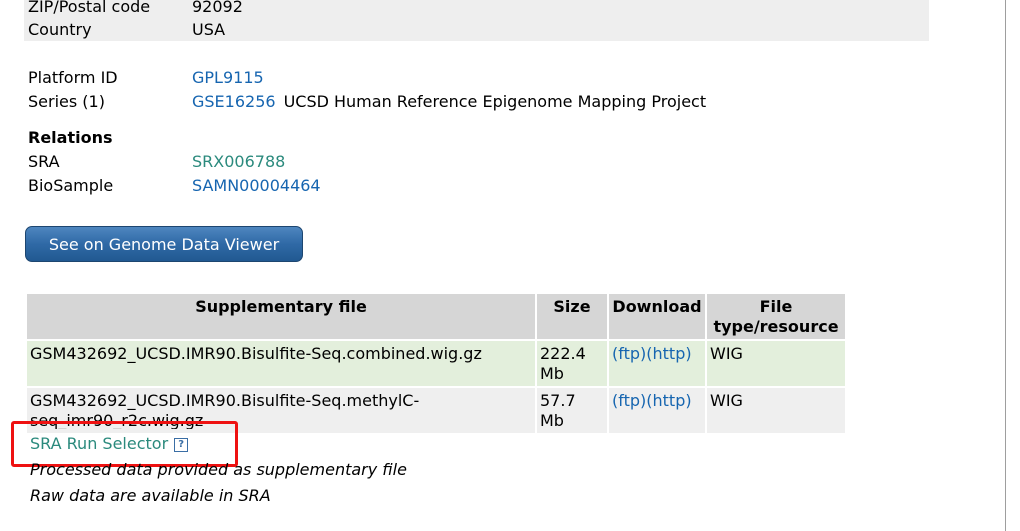 This screenshot has height=531, width=1020. I want to click on biosample-row: BioSample SAMN00004464, so click(478, 186).